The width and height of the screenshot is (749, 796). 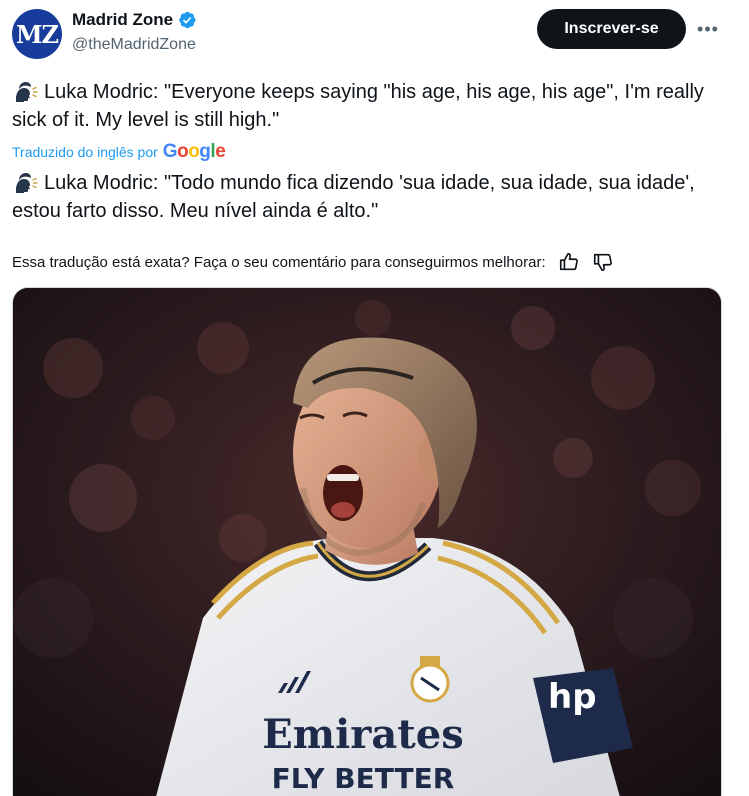 What do you see at coordinates (611, 29) in the screenshot?
I see `subscribe-button: Inscrever-se` at bounding box center [611, 29].